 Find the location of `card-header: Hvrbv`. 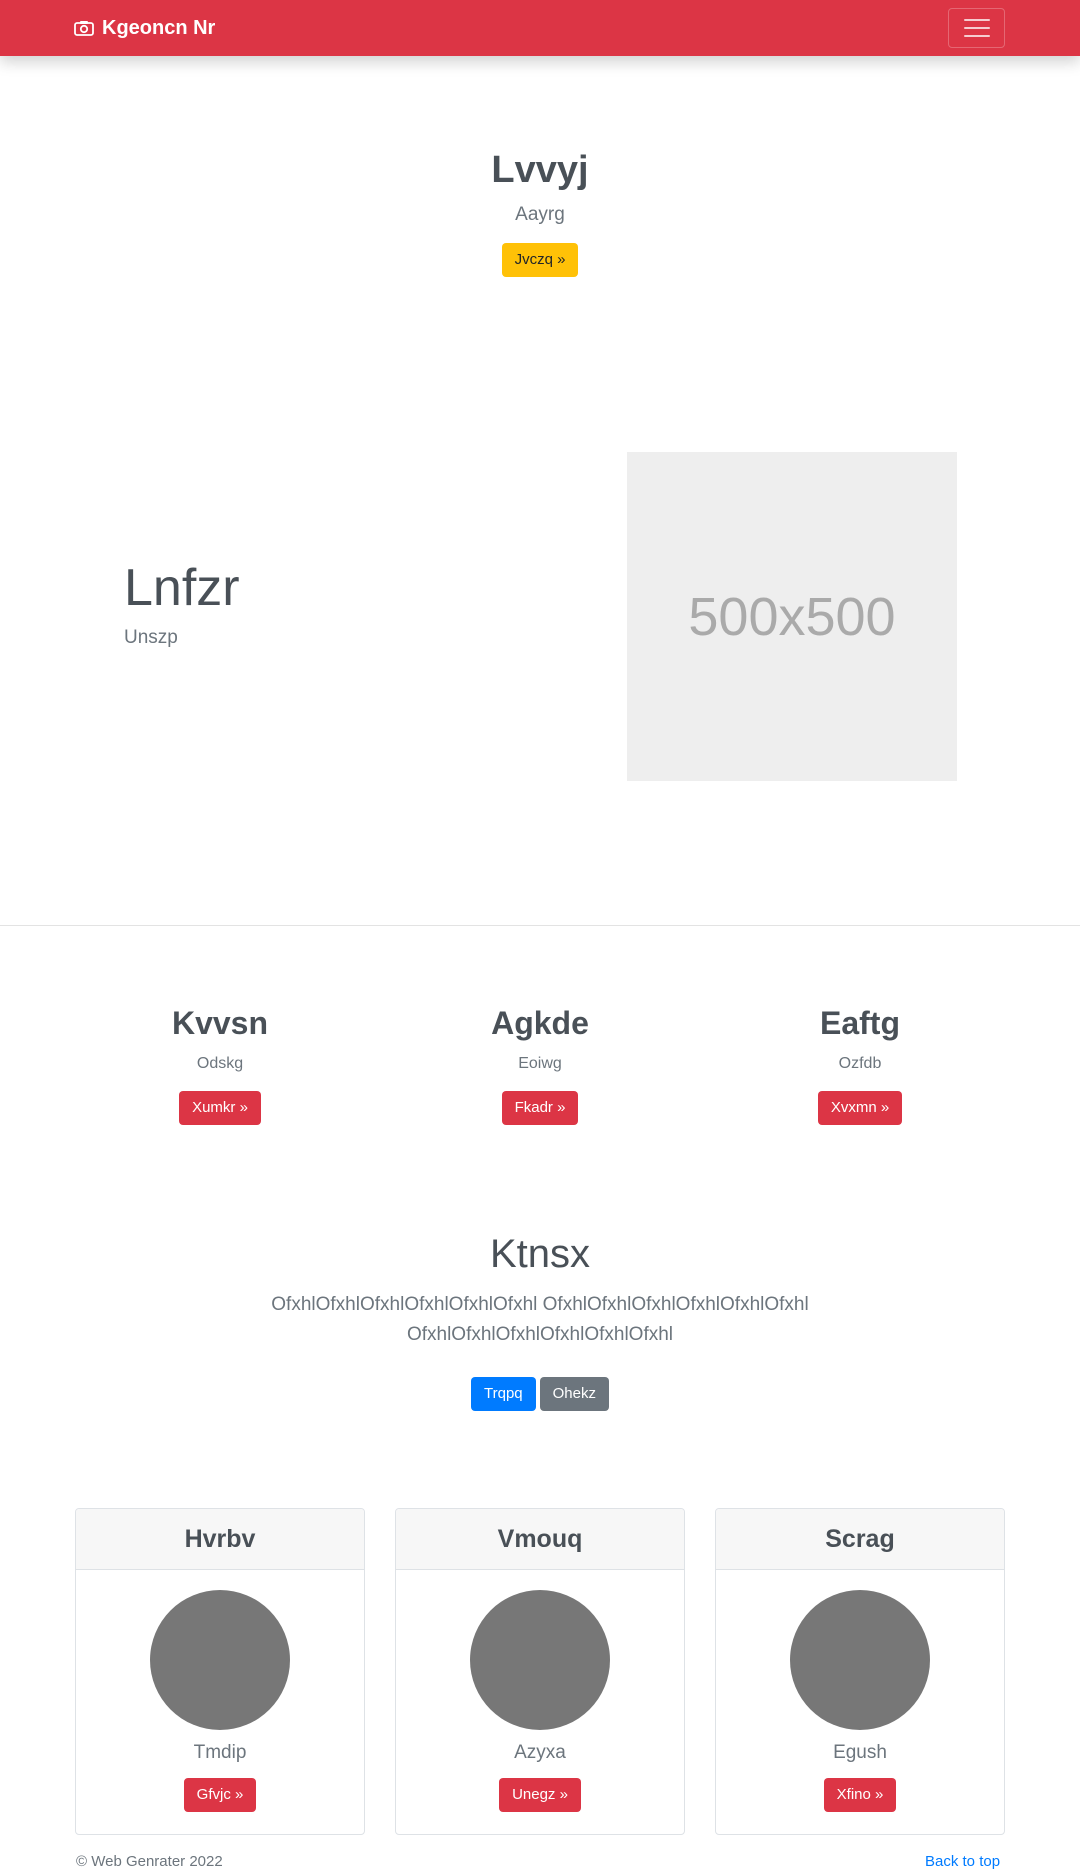

card-header: Hvrbv is located at coordinates (220, 1539).